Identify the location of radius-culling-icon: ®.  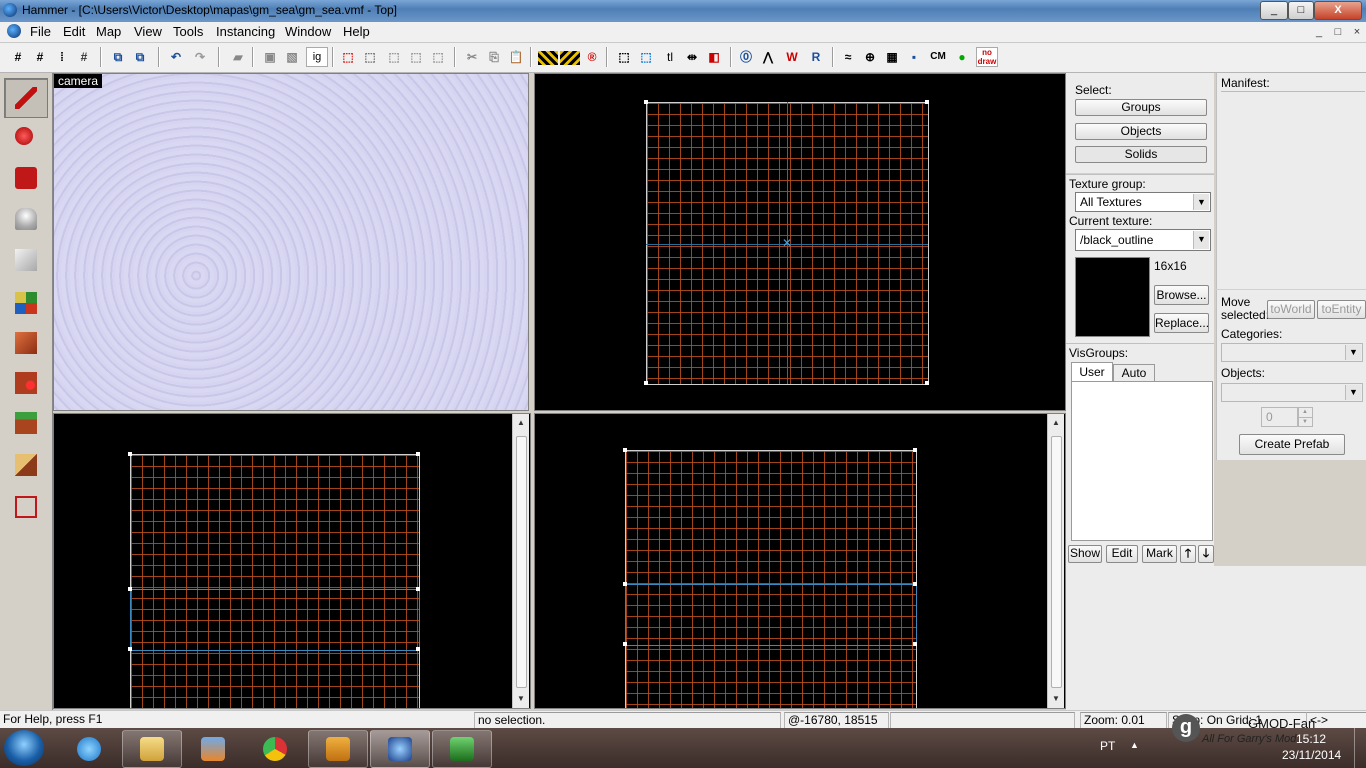
(592, 57).